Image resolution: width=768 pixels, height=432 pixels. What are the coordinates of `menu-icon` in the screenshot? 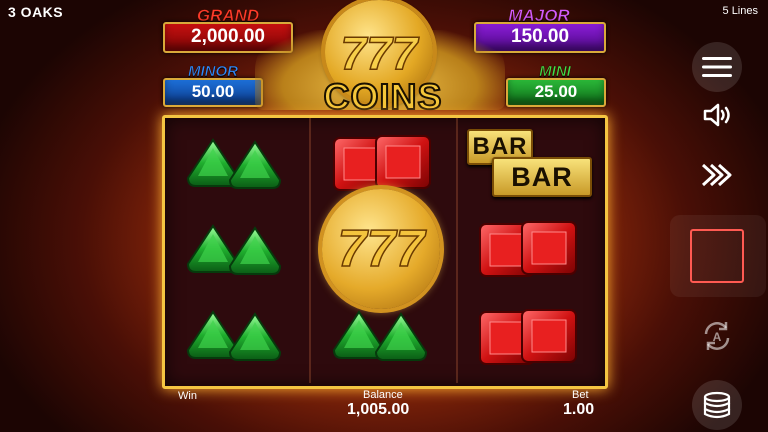 It's located at (717, 67).